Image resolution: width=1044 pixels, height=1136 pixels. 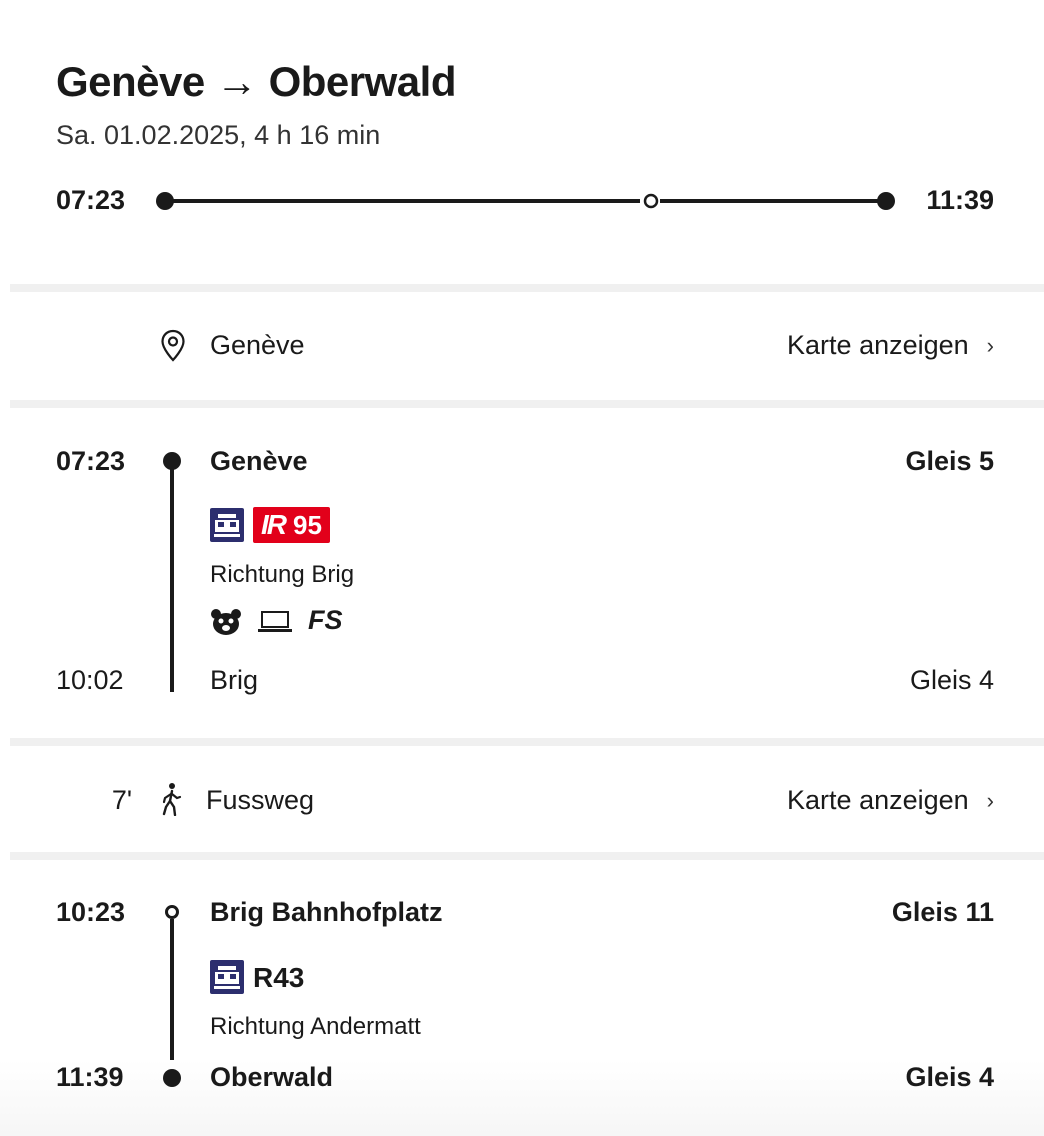 I want to click on leg-departure-station: Genève, so click(x=259, y=461).